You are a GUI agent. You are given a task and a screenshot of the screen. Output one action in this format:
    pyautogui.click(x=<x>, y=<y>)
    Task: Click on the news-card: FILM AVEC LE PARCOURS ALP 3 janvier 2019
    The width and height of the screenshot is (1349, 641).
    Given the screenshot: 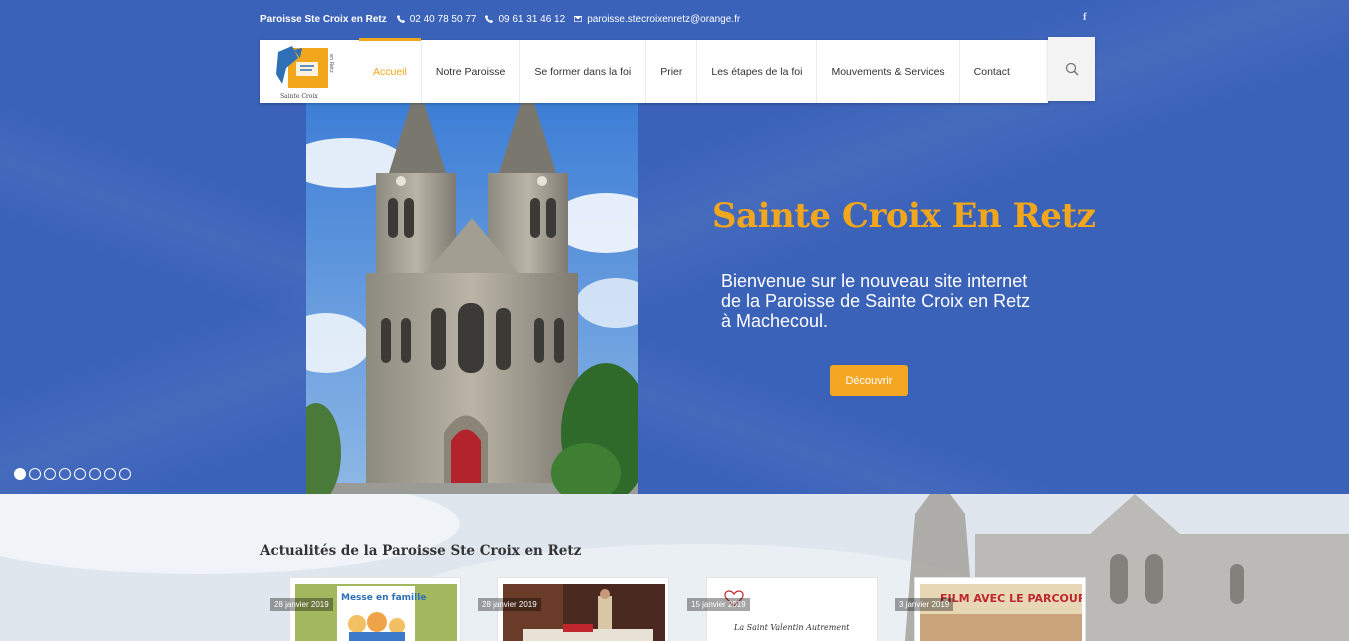 What is the action you would take?
    pyautogui.click(x=990, y=609)
    